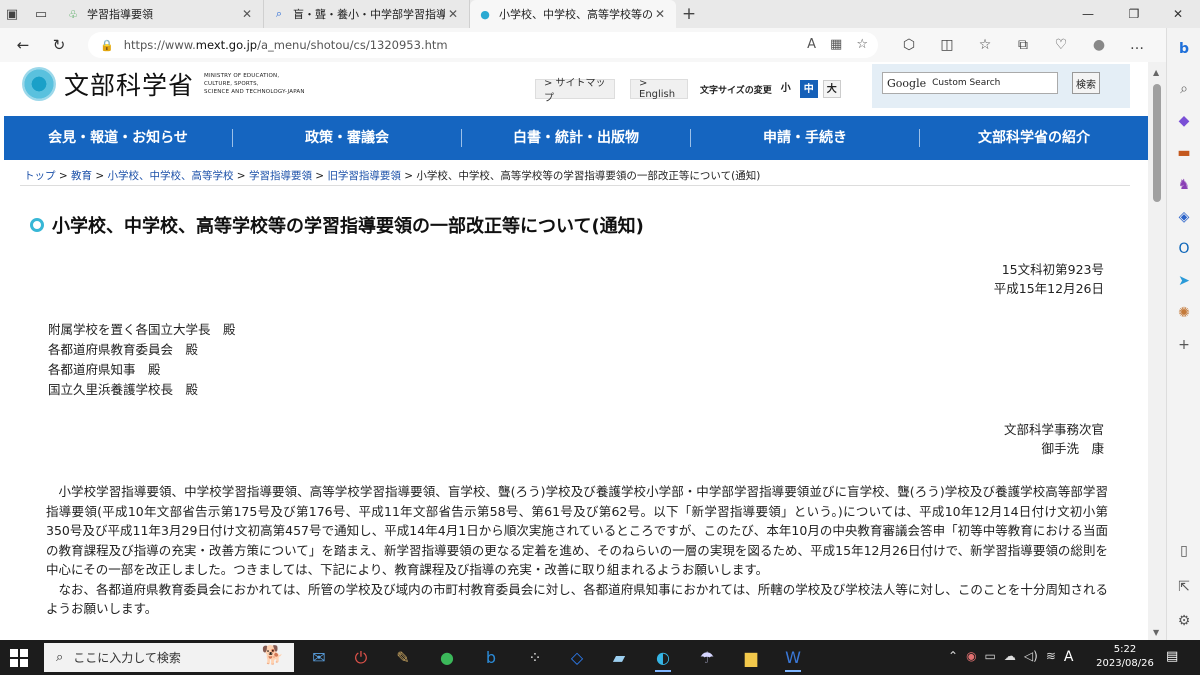 Image resolution: width=1200 pixels, height=675 pixels. I want to click on app-available-icon: ▦, so click(836, 44).